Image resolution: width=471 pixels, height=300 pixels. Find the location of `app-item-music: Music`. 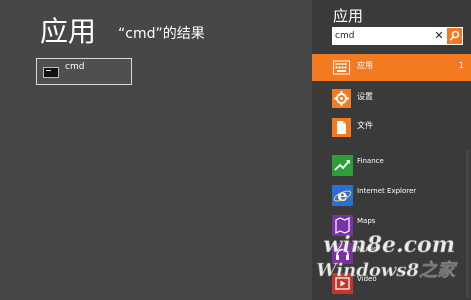

app-item-music: Music is located at coordinates (391, 253).